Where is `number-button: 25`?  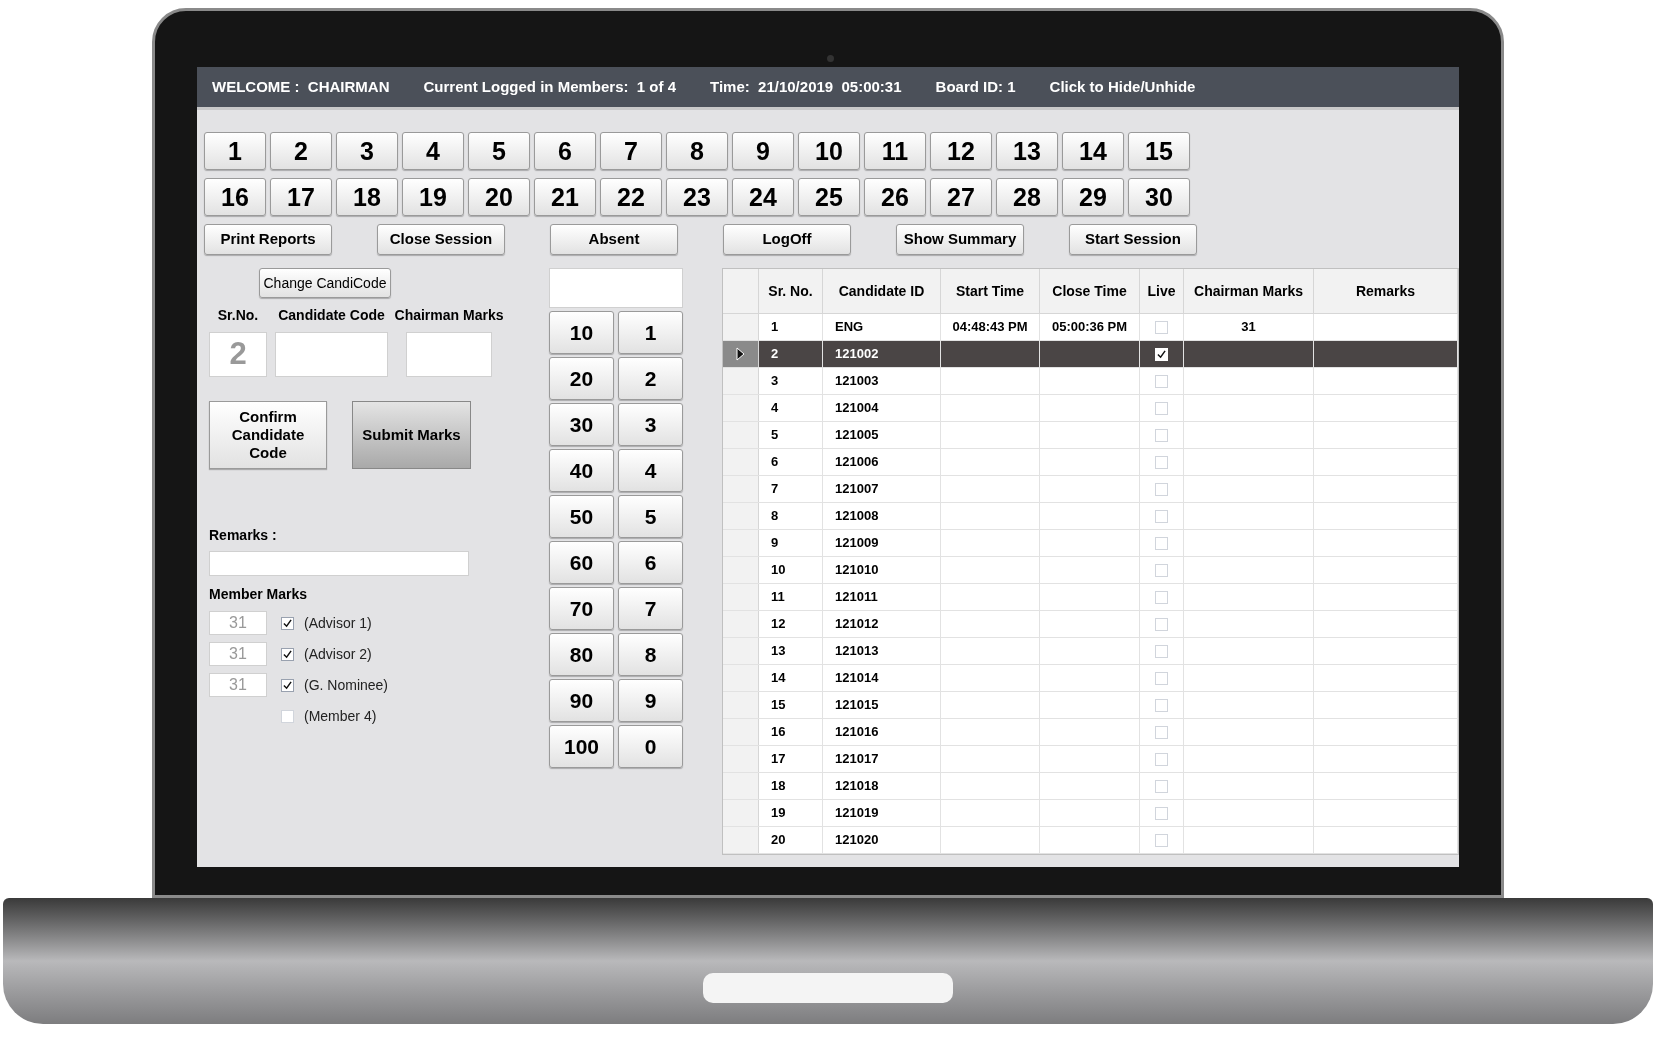
number-button: 25 is located at coordinates (829, 197).